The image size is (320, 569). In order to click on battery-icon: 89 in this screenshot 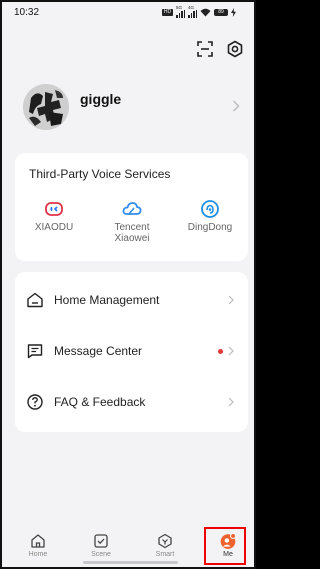, I will do `click(221, 12)`.